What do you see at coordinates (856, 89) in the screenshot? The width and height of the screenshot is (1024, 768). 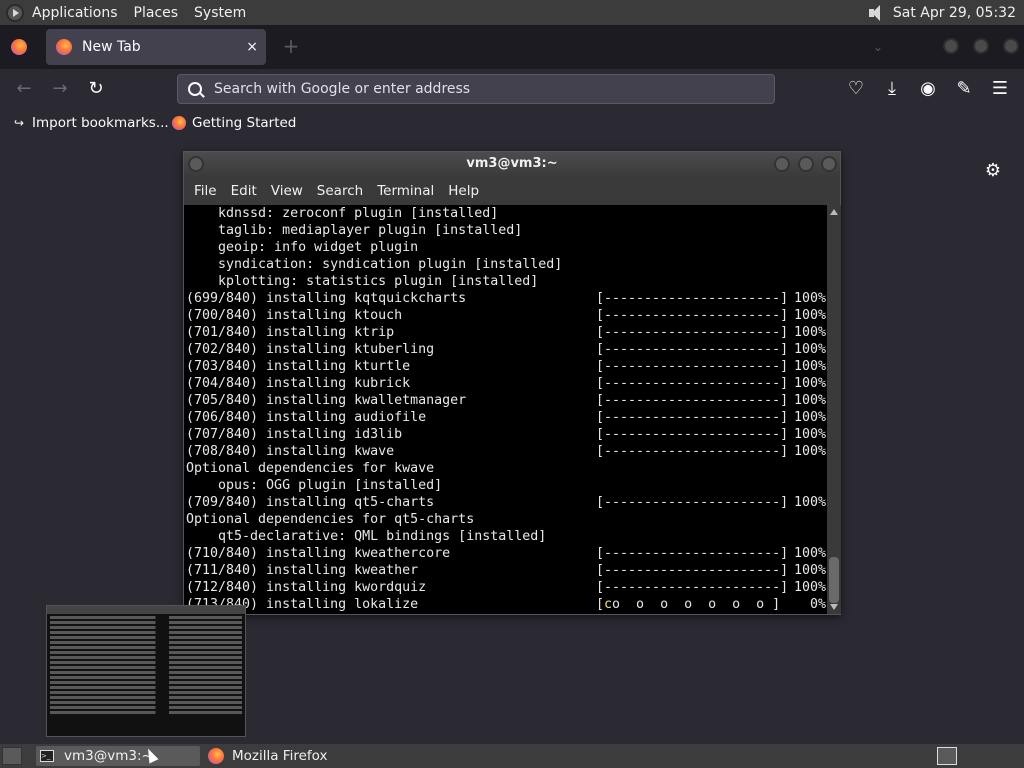 I see `pocket-icon: ♡` at bounding box center [856, 89].